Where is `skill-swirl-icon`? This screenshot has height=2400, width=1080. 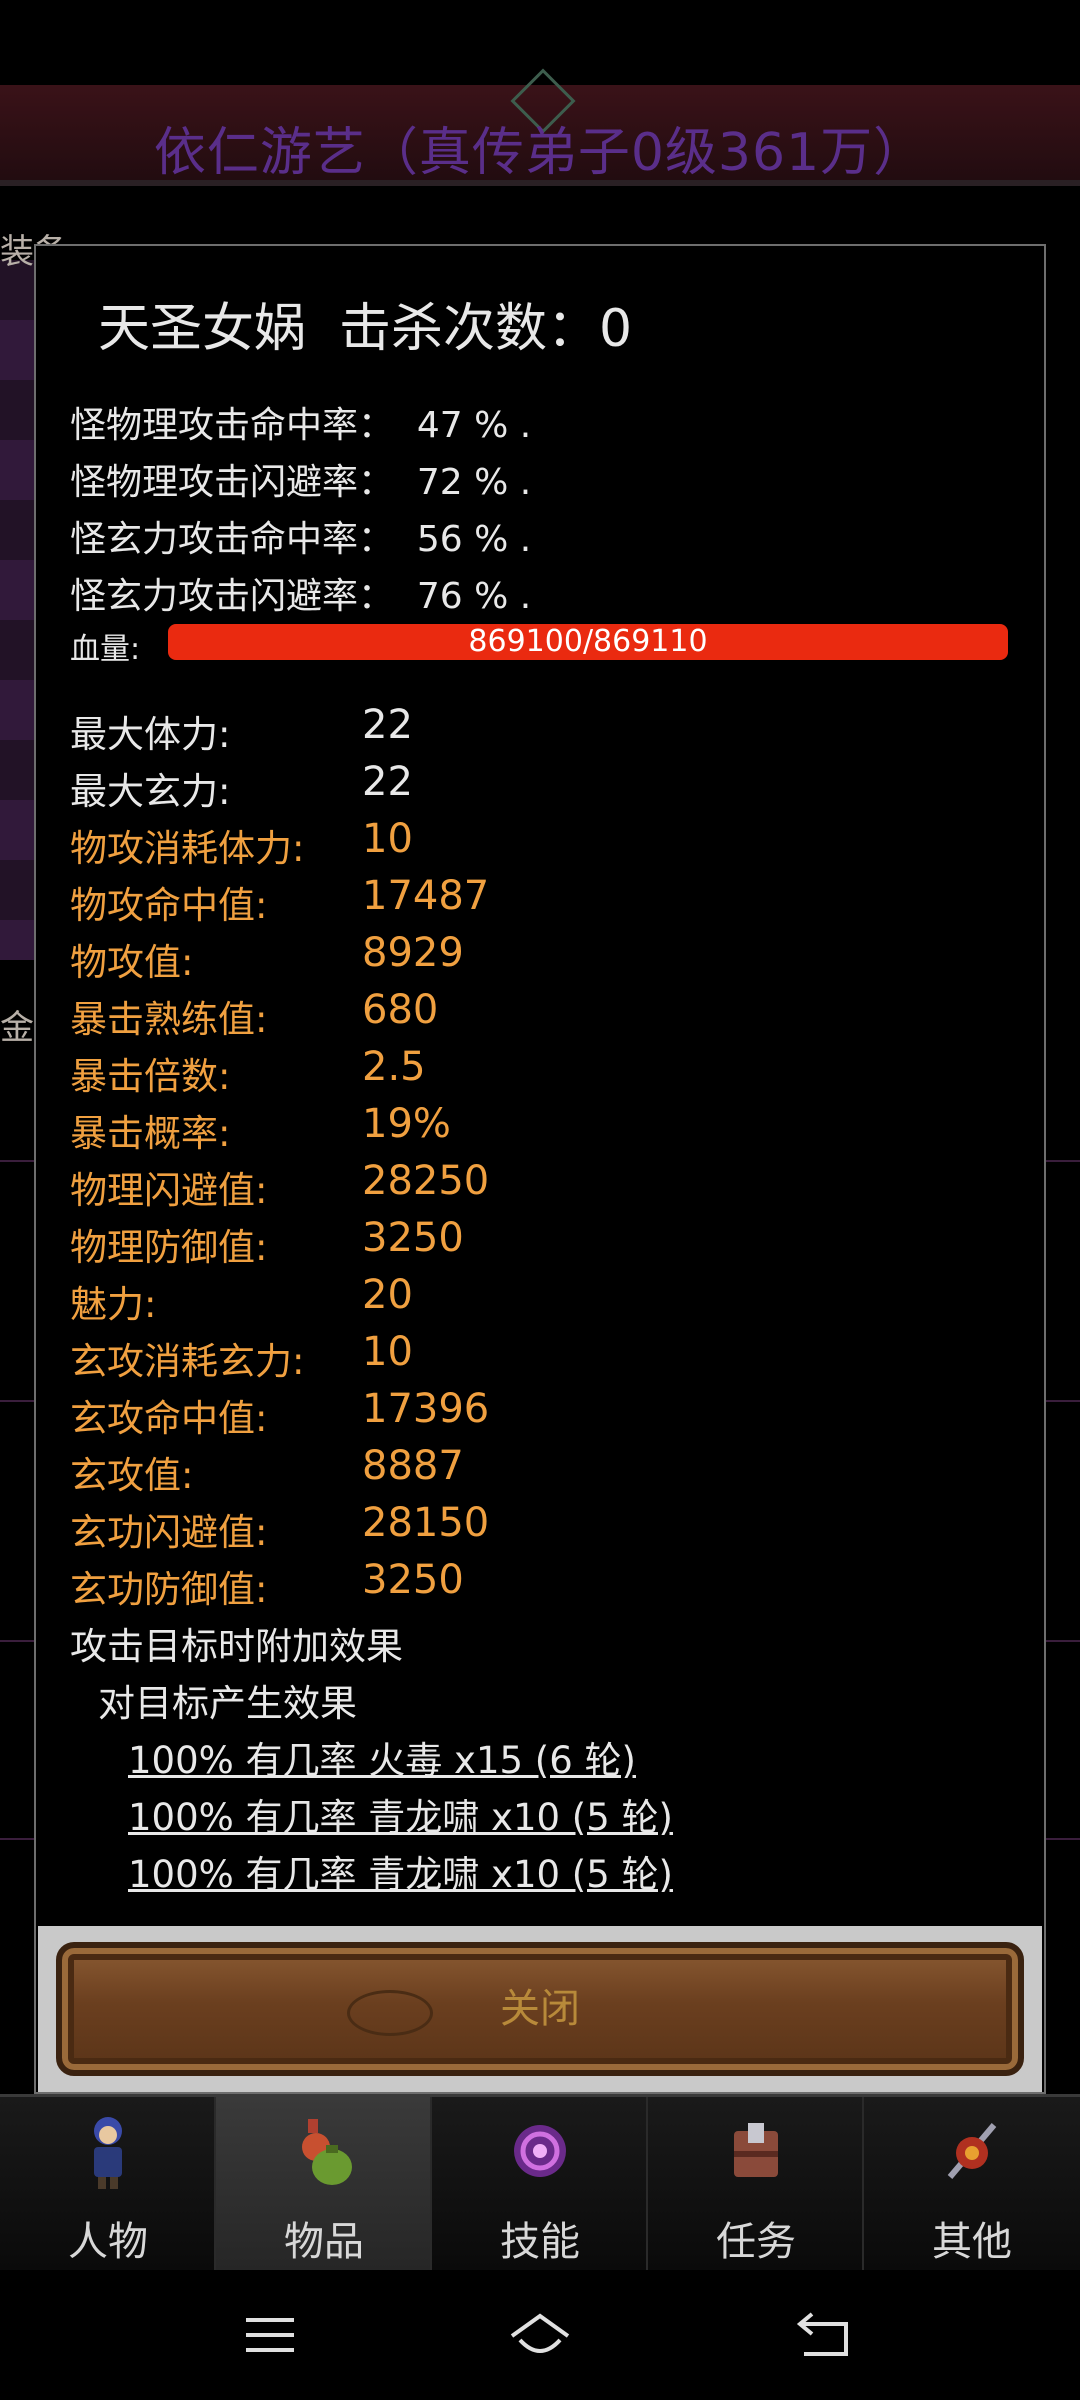
skill-swirl-icon is located at coordinates (540, 2151).